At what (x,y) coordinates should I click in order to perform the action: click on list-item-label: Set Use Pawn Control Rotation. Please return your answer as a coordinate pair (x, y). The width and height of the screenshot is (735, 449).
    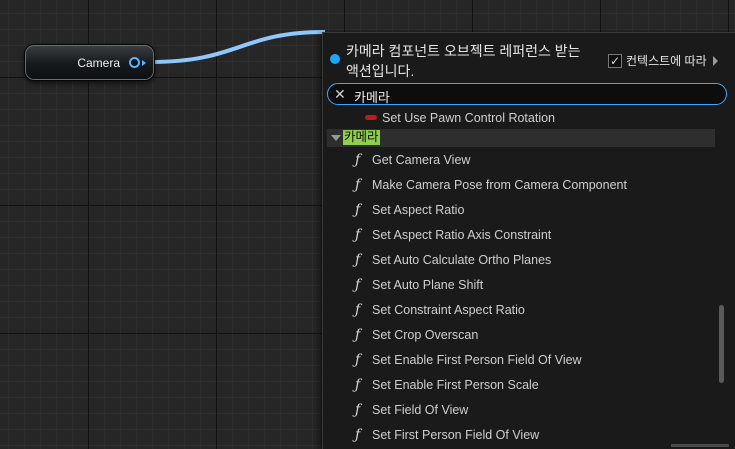
    Looking at the image, I should click on (469, 118).